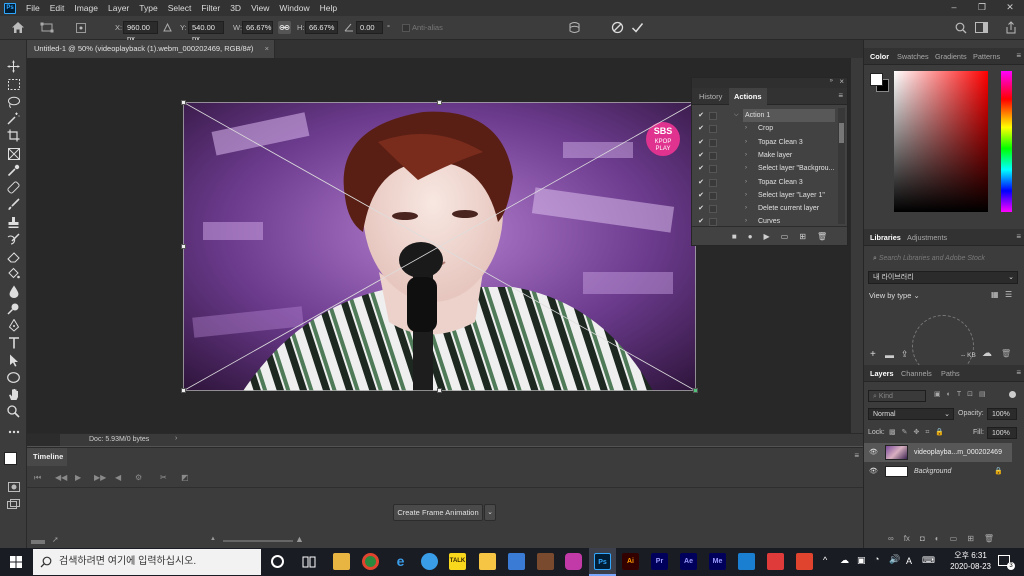 The height and width of the screenshot is (576, 1024). Describe the element at coordinates (13, 66) in the screenshot. I see `move-tool-icon` at that location.